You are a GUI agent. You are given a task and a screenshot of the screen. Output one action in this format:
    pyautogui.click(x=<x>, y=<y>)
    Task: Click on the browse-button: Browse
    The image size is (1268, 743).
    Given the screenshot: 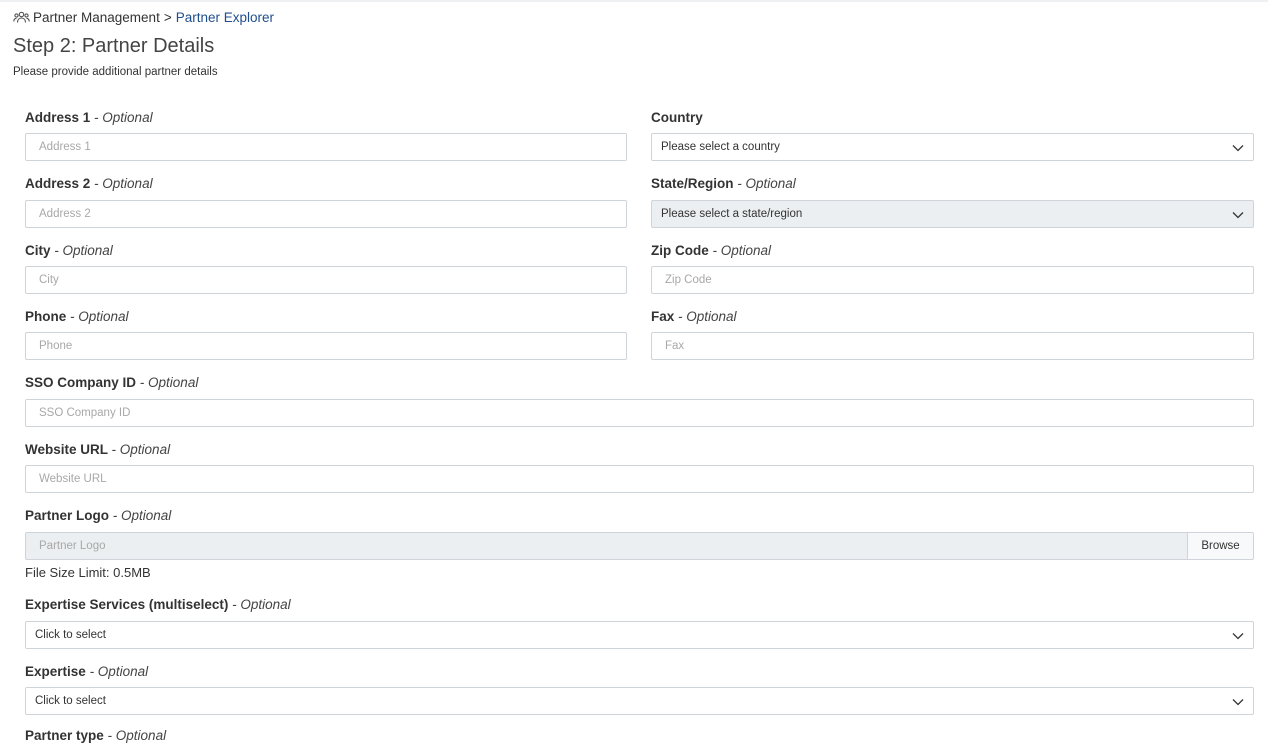 What is the action you would take?
    pyautogui.click(x=1220, y=546)
    